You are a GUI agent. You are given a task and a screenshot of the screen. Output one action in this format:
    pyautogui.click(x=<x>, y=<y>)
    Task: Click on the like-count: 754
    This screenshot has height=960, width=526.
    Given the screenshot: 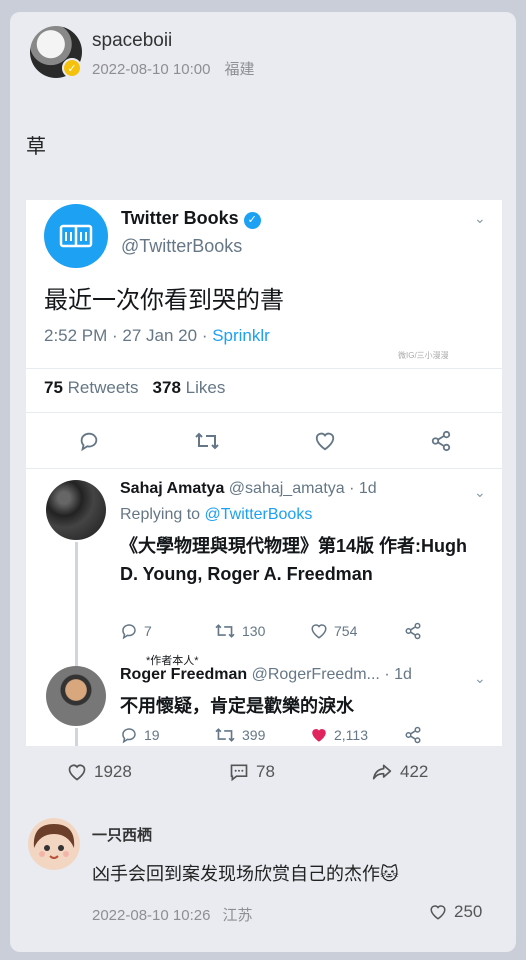 What is the action you would take?
    pyautogui.click(x=333, y=631)
    